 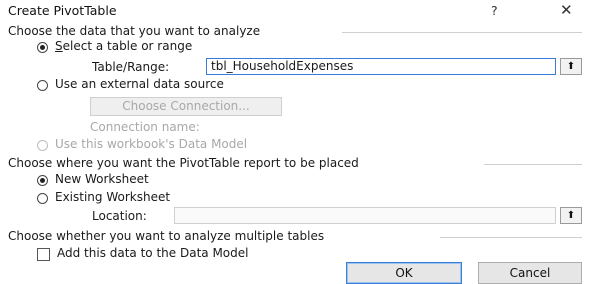 What do you see at coordinates (404, 273) in the screenshot?
I see `ok-button: OK` at bounding box center [404, 273].